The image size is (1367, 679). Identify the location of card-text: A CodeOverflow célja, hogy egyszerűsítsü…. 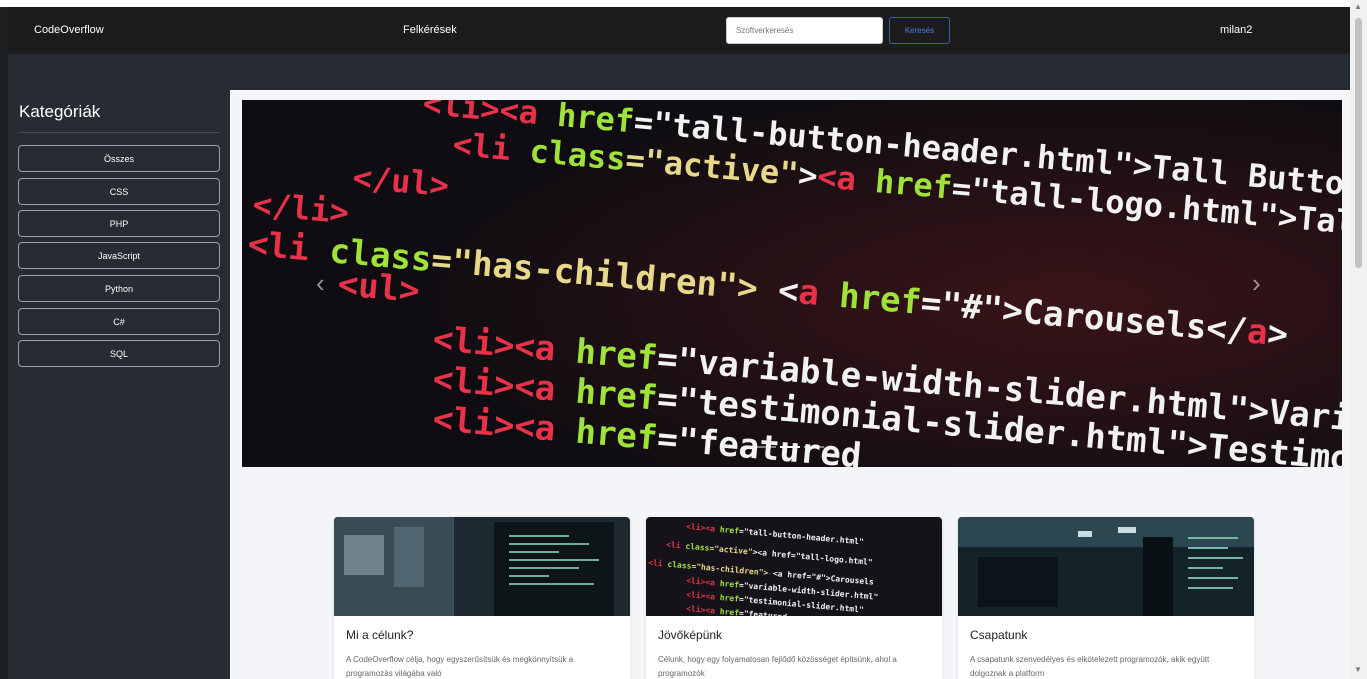
(460, 666).